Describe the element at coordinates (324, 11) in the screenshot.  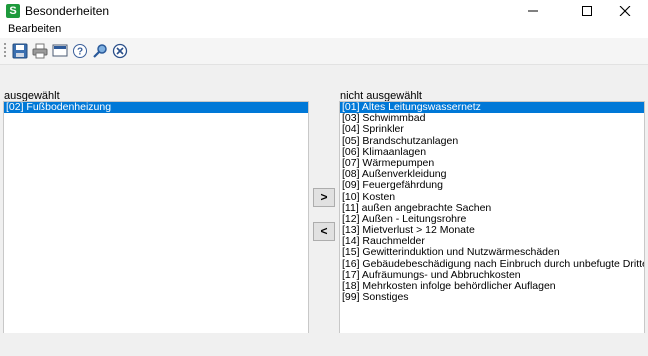
I see `title-bar: S Besonderheiten` at that location.